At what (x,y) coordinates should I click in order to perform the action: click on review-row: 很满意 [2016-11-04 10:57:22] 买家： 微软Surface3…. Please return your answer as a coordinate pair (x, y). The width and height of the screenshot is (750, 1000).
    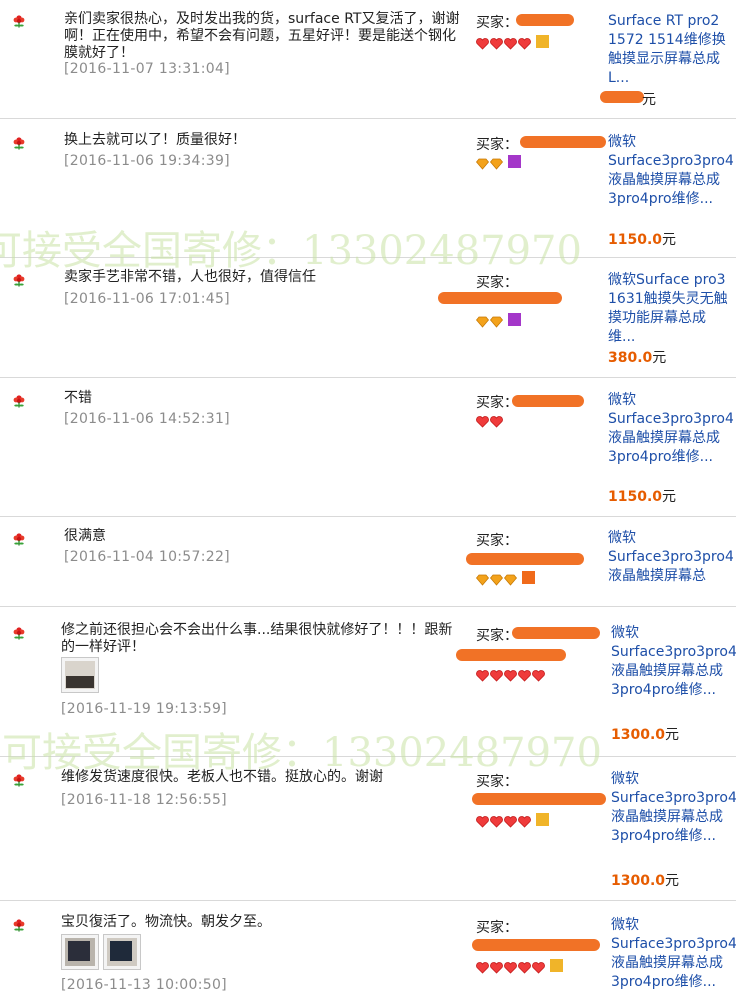
    Looking at the image, I should click on (368, 562).